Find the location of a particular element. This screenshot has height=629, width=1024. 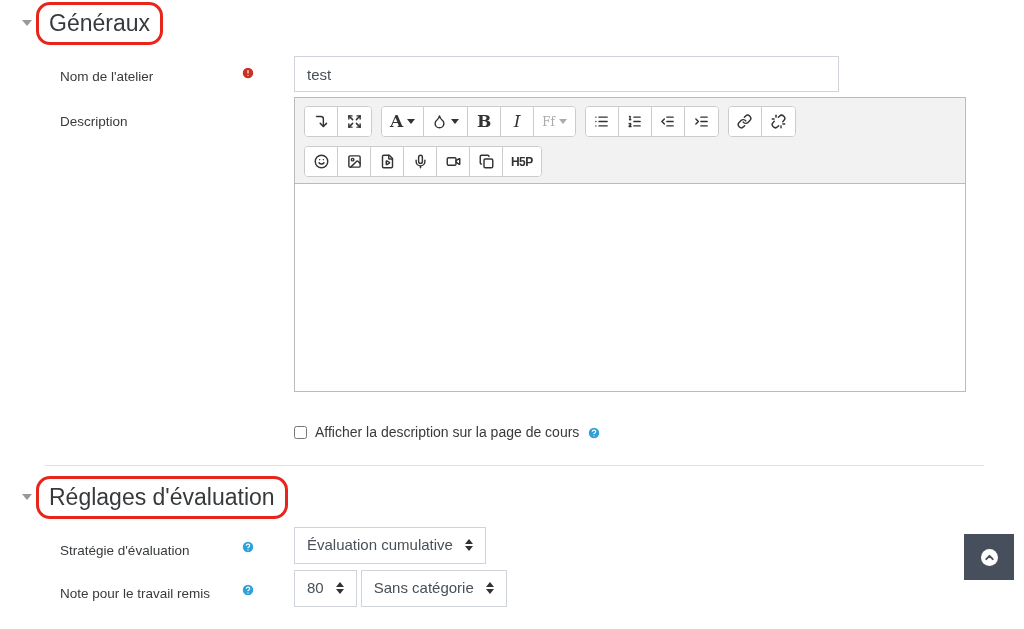

back-to-top-button is located at coordinates (989, 557).